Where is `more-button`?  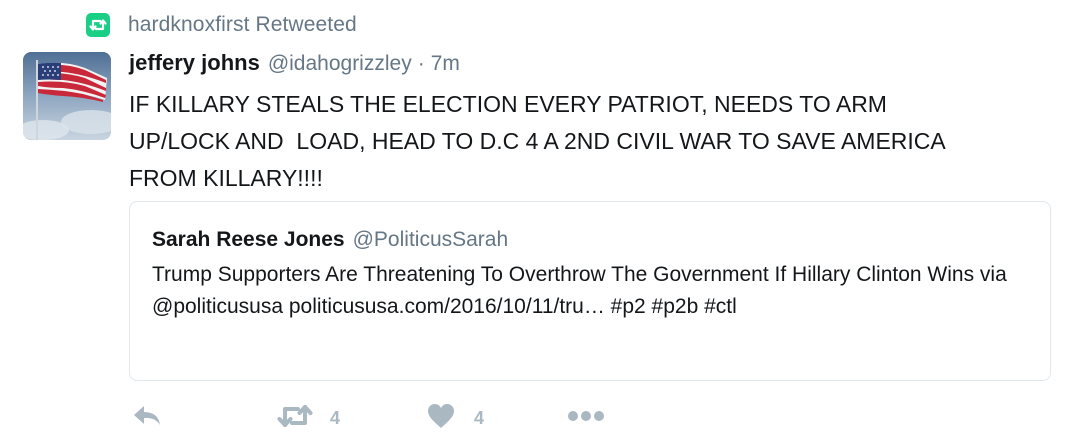 more-button is located at coordinates (586, 418).